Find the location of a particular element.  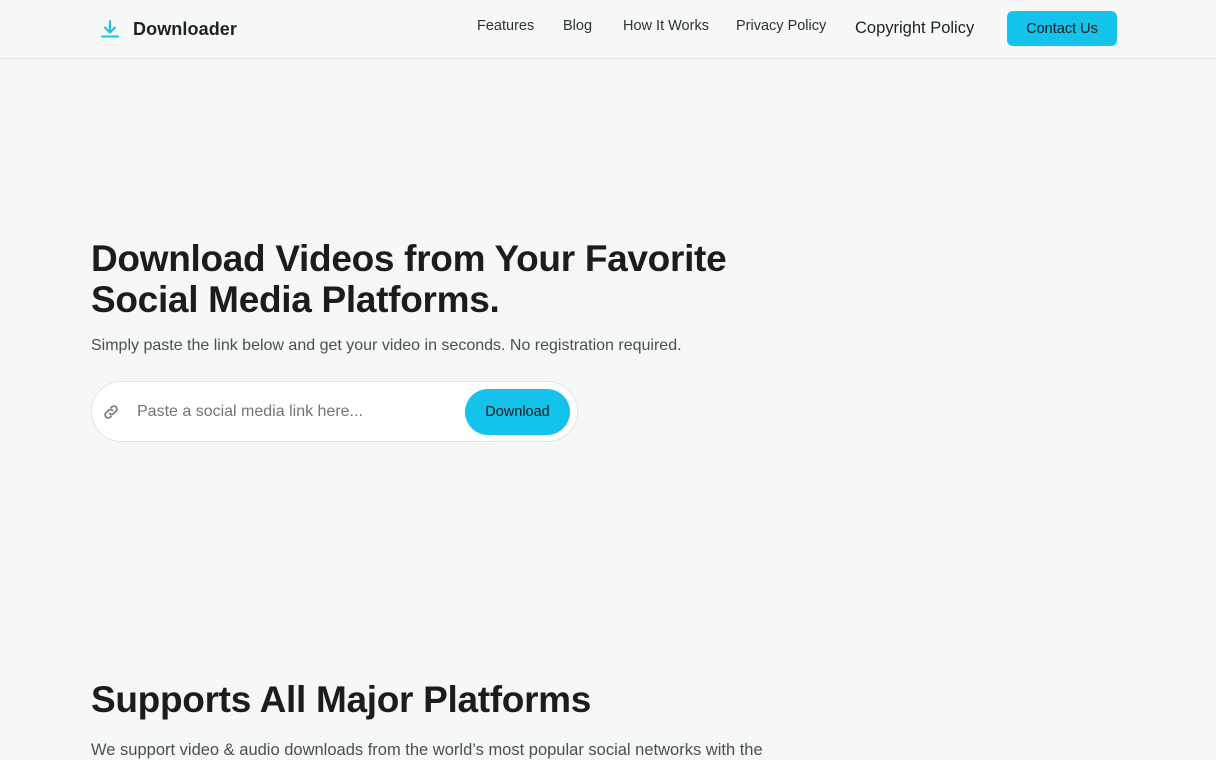

brand-logo: Downloader is located at coordinates (168, 29).